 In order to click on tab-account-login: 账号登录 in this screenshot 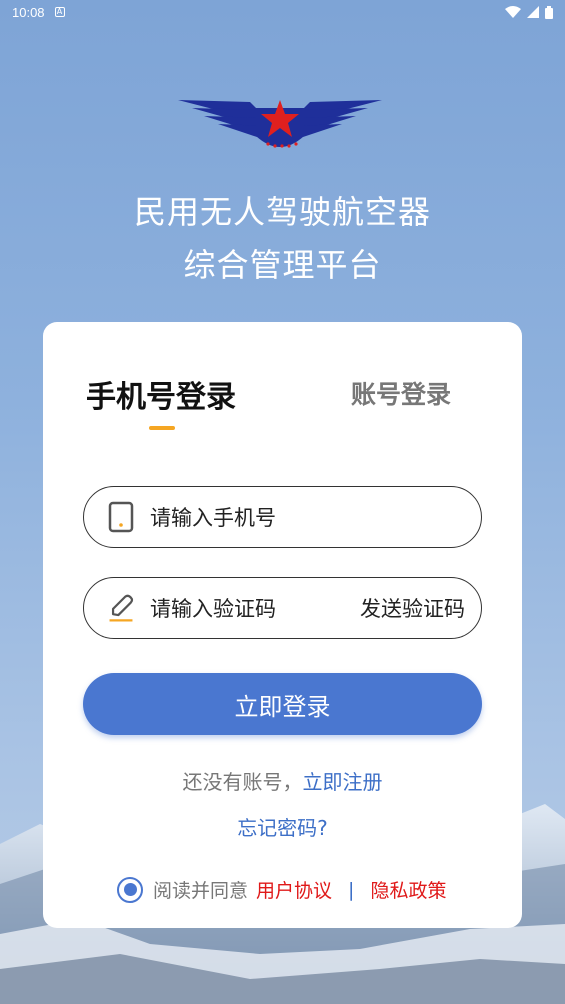, I will do `click(401, 393)`.